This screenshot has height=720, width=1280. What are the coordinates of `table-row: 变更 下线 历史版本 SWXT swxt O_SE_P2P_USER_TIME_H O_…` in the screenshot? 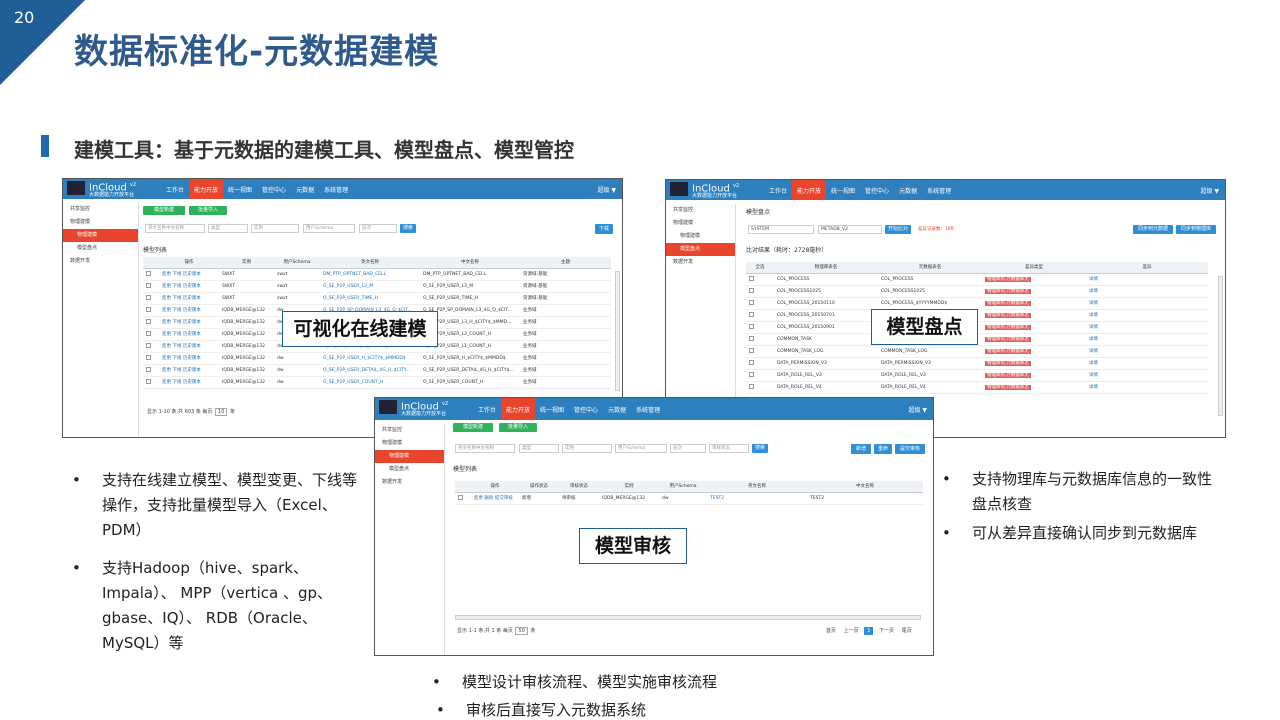 It's located at (377, 298).